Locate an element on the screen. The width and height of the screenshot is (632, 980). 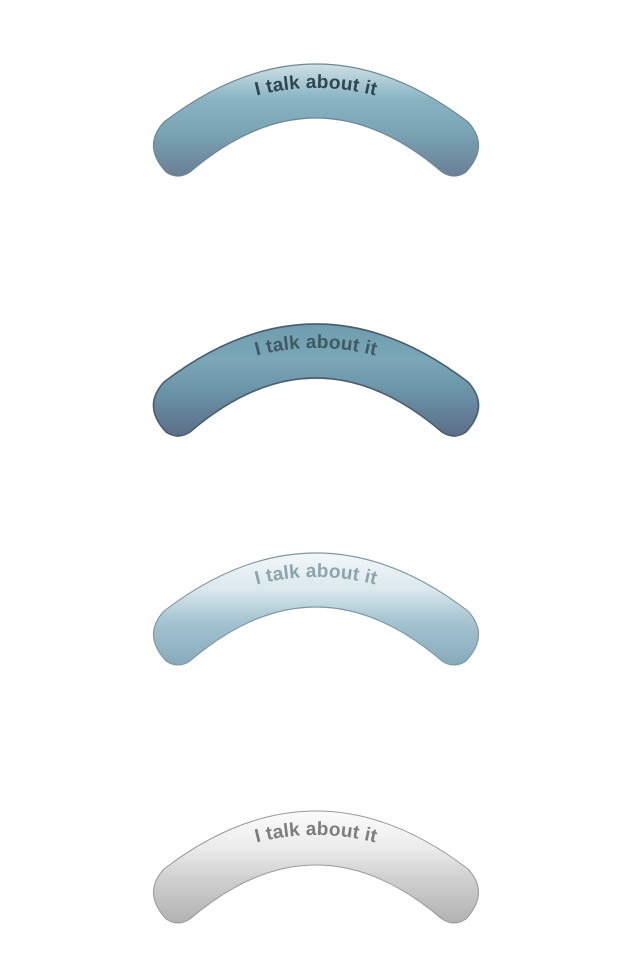
arc-button-pressed-shape: I talk about it is located at coordinates (316, 380).